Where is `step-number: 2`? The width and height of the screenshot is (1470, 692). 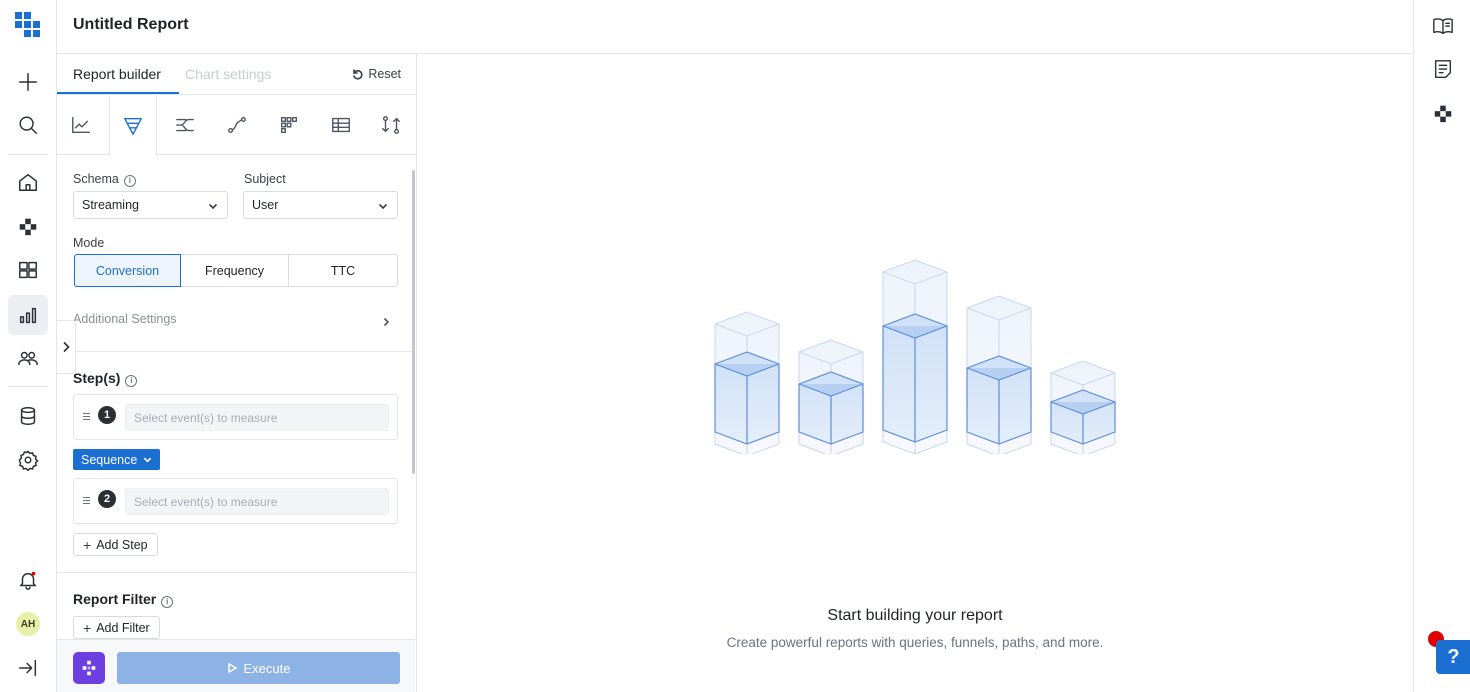 step-number: 2 is located at coordinates (107, 499).